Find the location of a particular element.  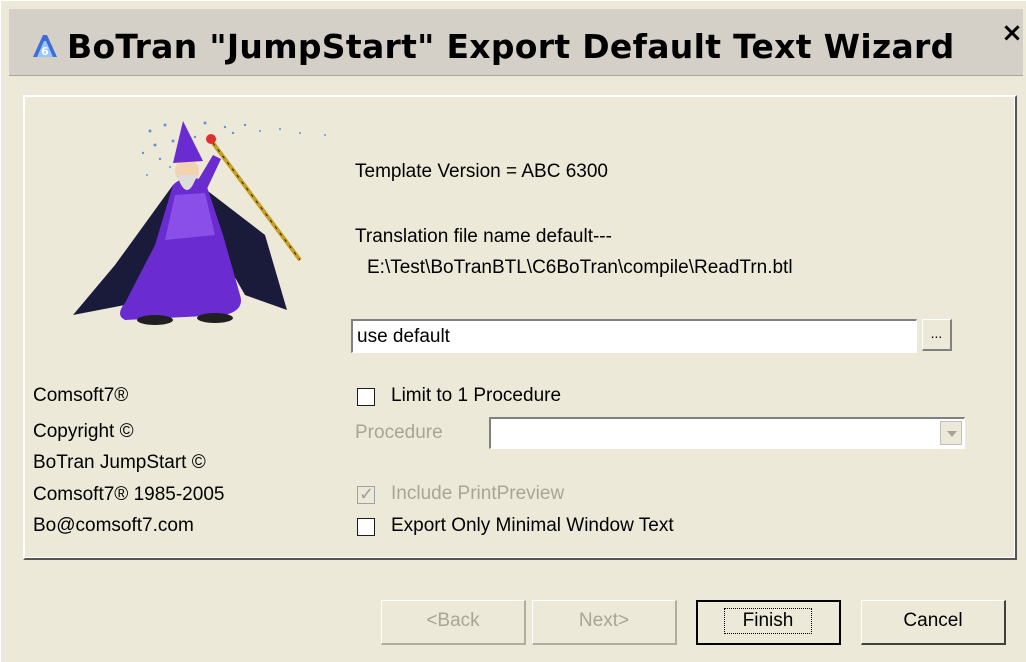

minimal-text-label: Export Only Minimal Window Text is located at coordinates (532, 525).